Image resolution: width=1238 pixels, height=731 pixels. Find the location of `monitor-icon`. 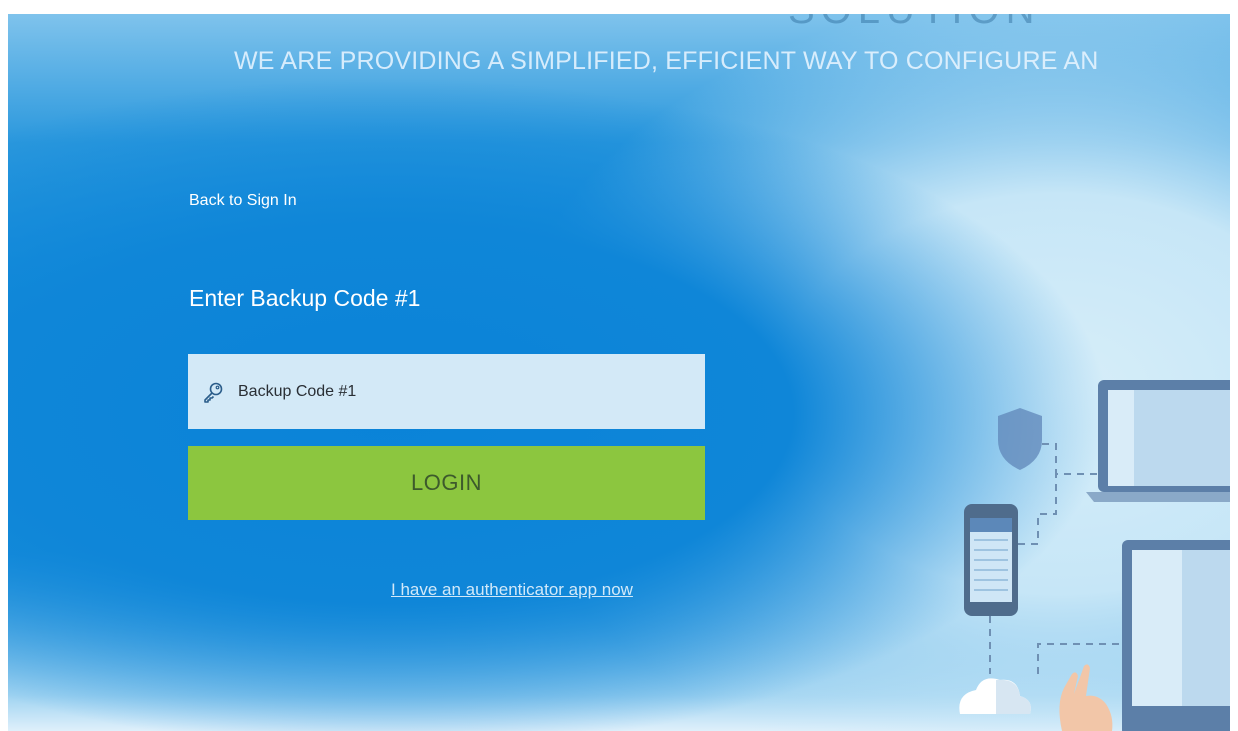

monitor-icon is located at coordinates (1176, 635).